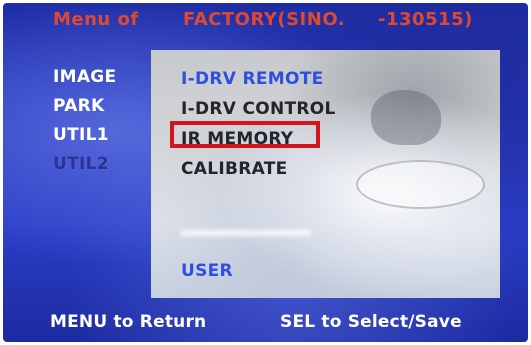 The image size is (531, 345). I want to click on submenu-item-calibrate: CALIBRATE, so click(258, 169).